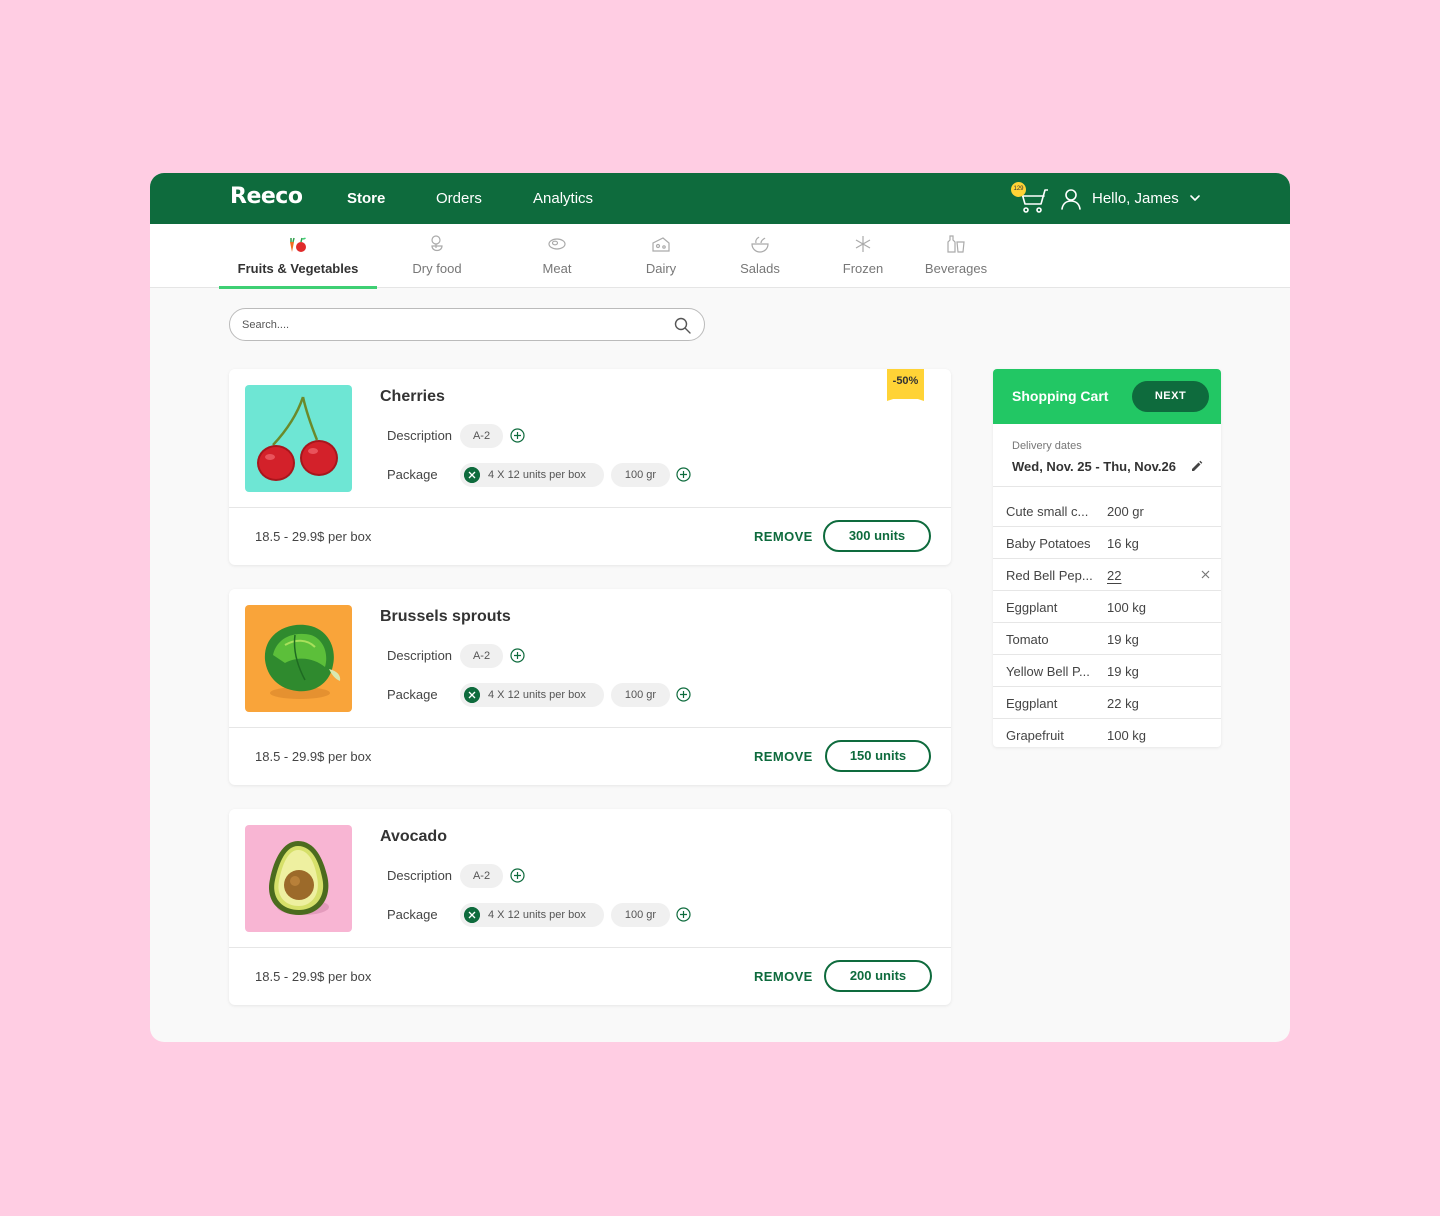  I want to click on tab-dairy: Dairy, so click(661, 256).